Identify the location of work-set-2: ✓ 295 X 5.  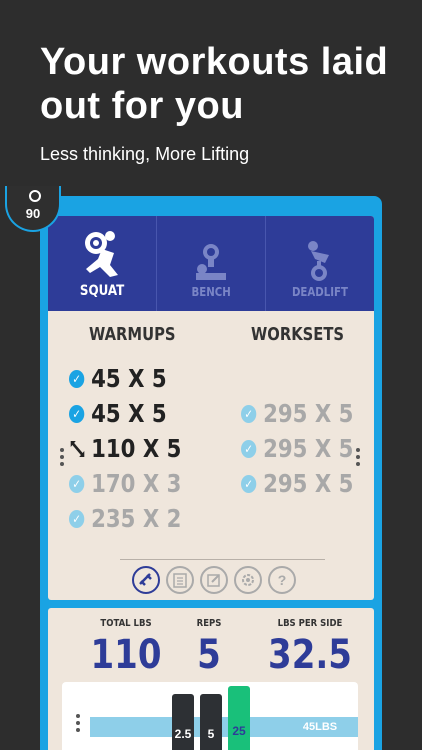
(297, 448).